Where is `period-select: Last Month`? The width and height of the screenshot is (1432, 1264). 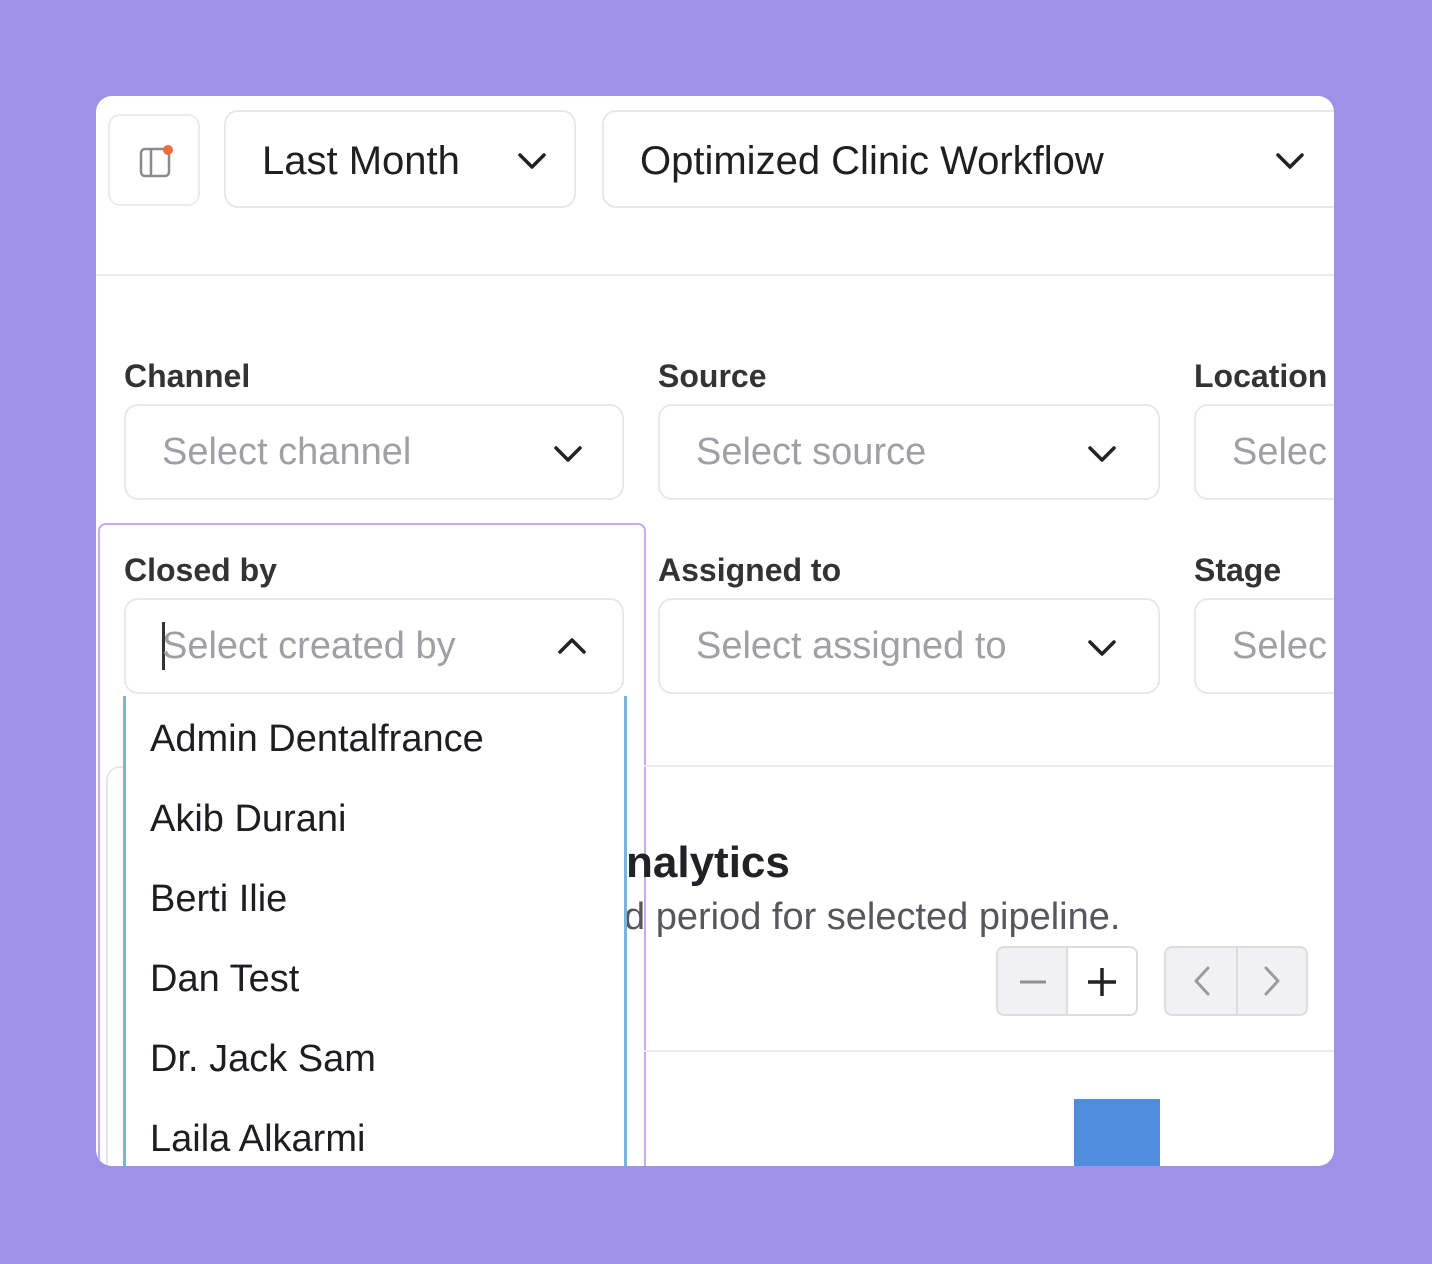 period-select: Last Month is located at coordinates (400, 159).